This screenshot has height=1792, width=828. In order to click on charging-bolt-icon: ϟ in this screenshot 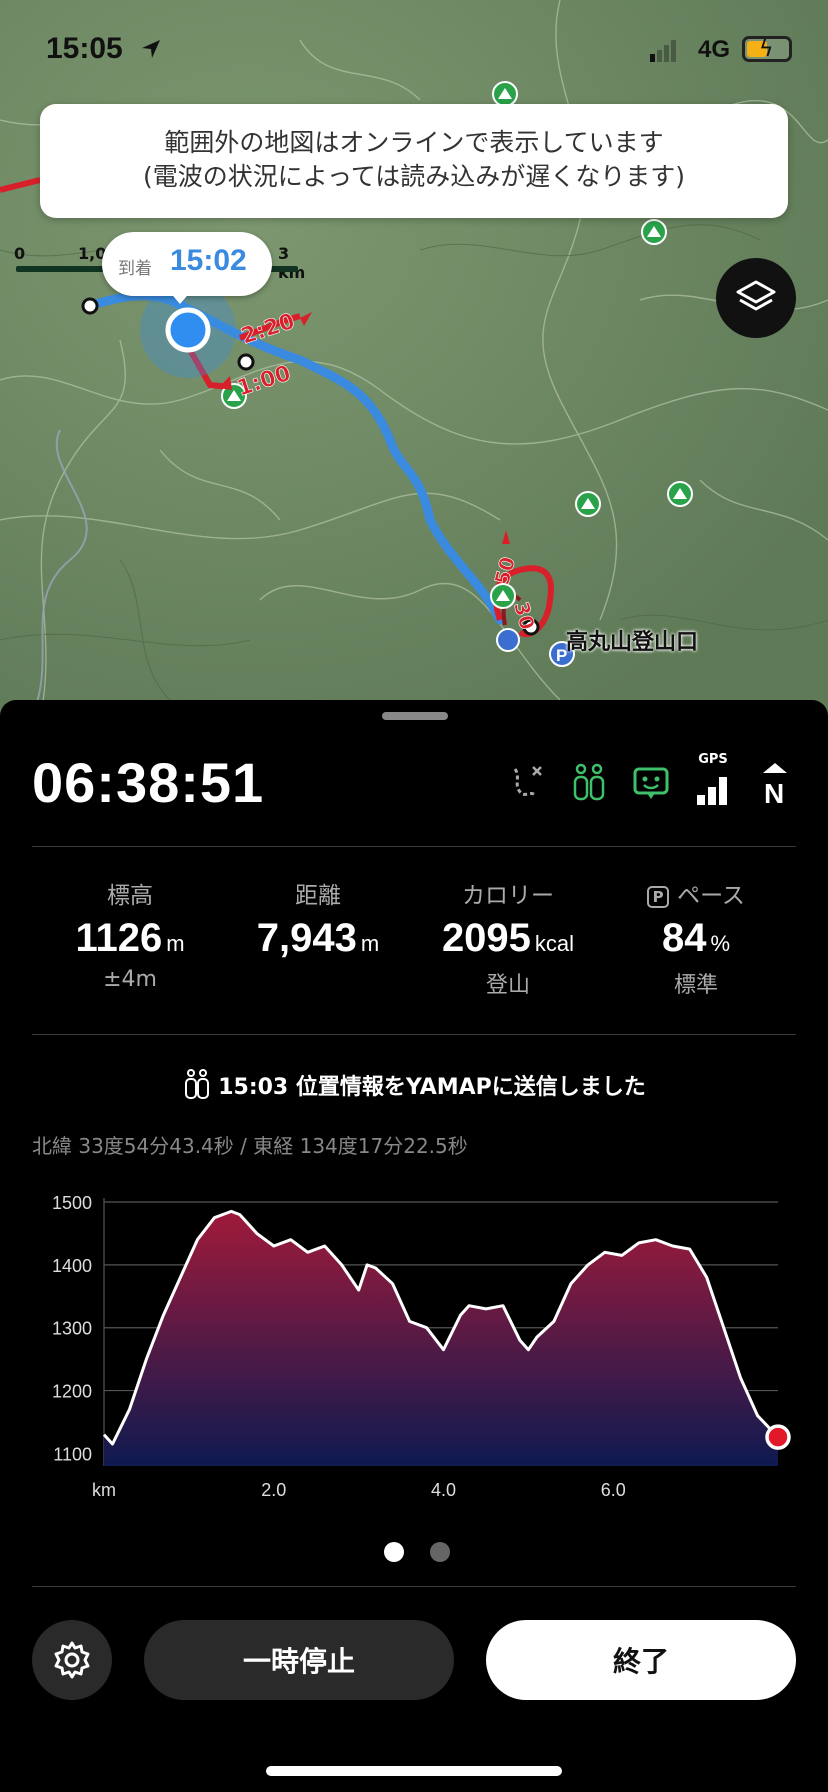, I will do `click(766, 49)`.